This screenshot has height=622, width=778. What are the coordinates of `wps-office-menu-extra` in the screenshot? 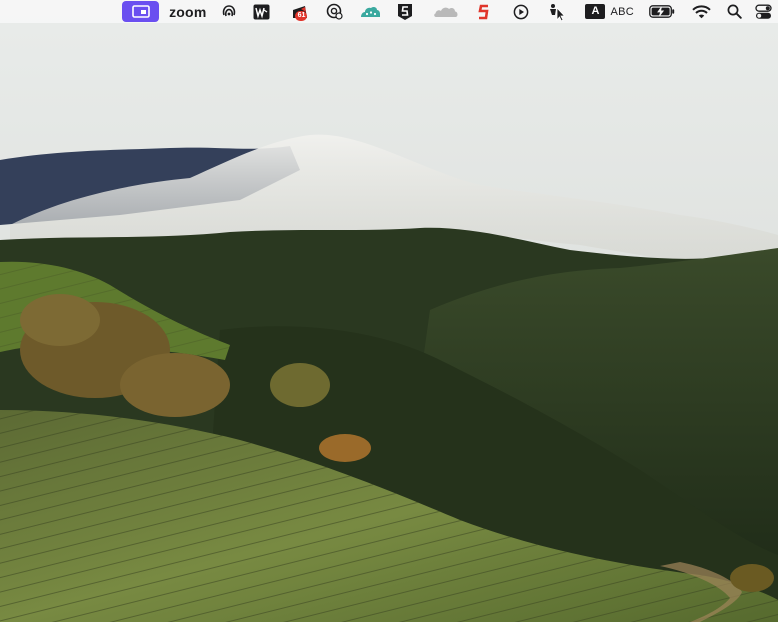 It's located at (261, 11).